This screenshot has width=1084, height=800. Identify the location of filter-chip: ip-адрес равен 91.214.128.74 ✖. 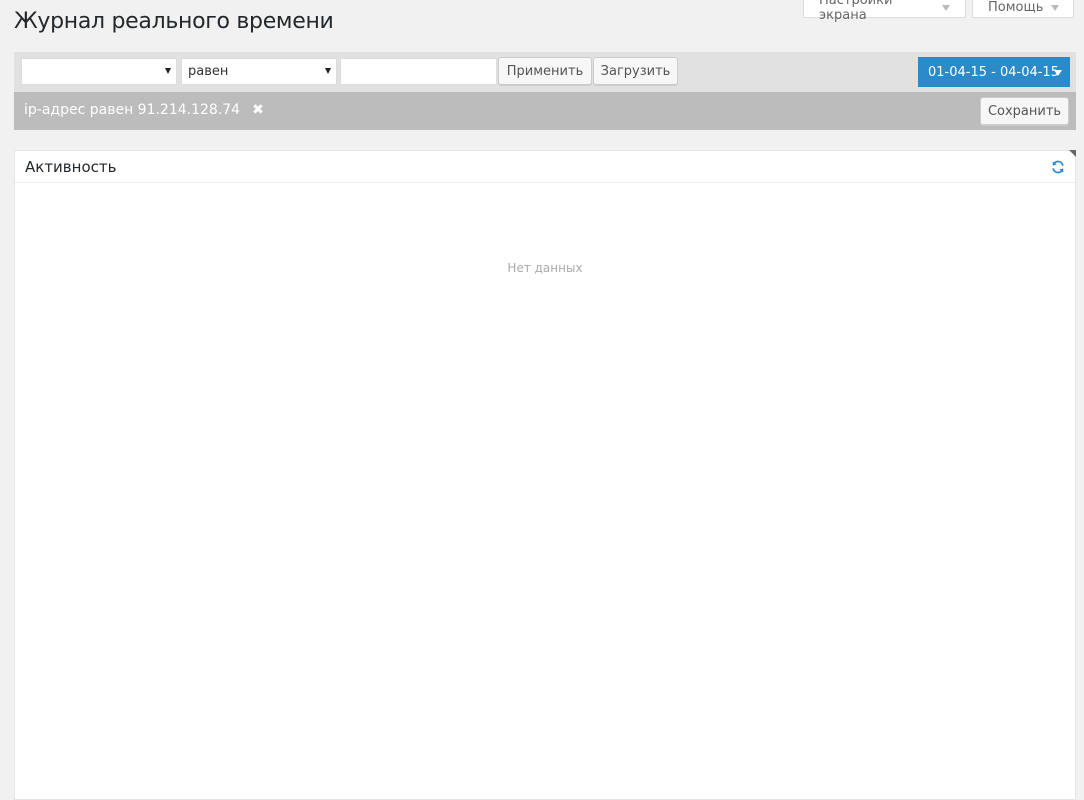
(144, 110).